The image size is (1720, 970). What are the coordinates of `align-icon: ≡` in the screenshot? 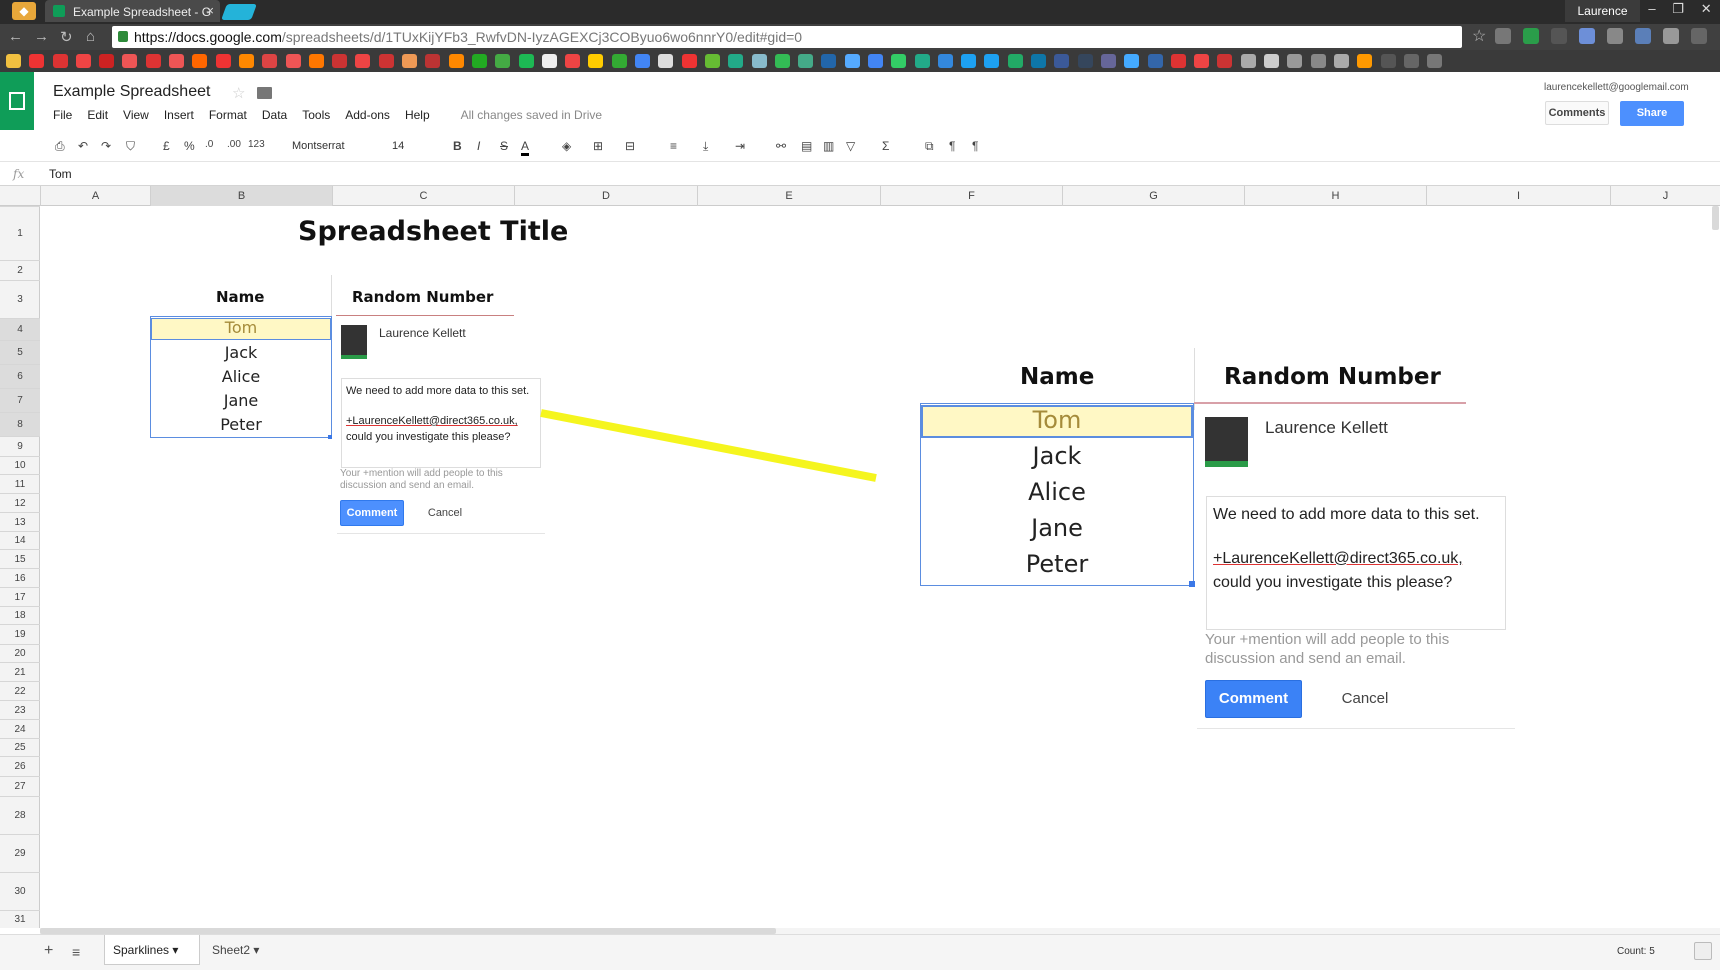 It's located at (673, 146).